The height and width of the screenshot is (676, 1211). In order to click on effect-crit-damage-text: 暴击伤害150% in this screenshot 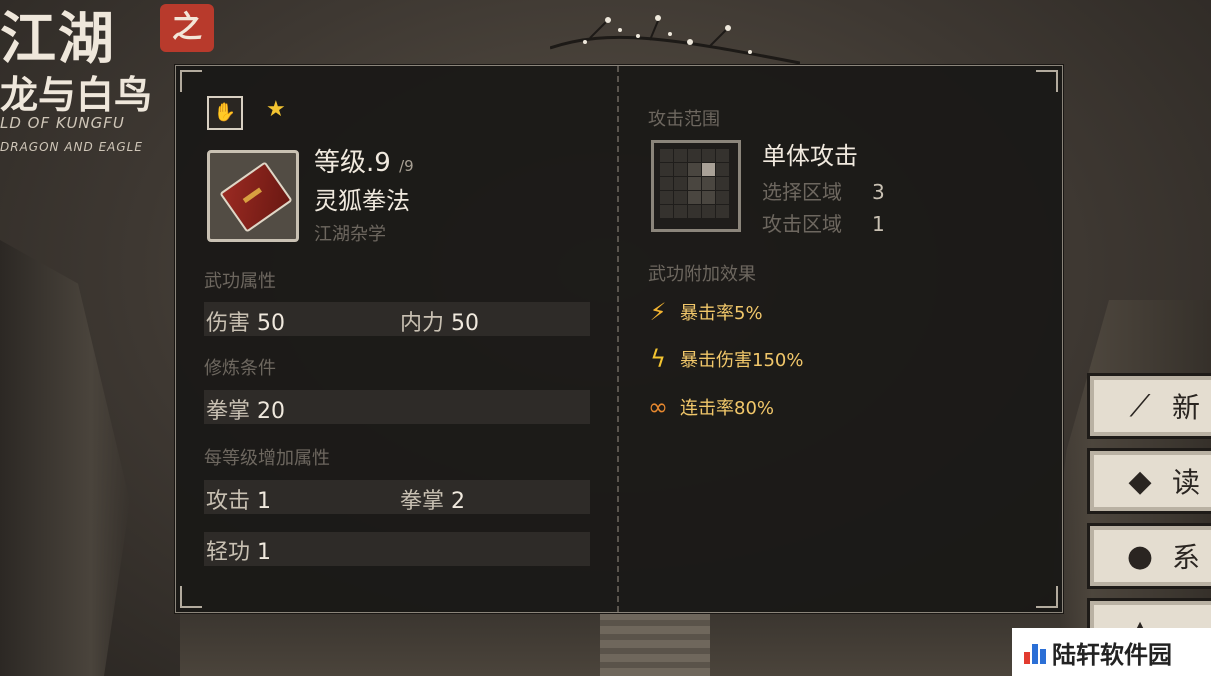, I will do `click(742, 360)`.